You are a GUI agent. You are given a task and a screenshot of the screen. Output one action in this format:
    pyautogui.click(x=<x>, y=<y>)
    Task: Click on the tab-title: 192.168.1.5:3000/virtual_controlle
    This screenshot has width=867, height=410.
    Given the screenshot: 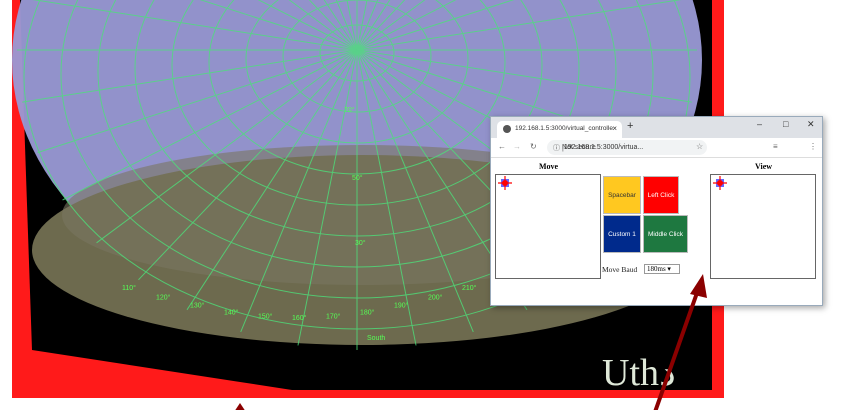 What is the action you would take?
    pyautogui.click(x=564, y=128)
    